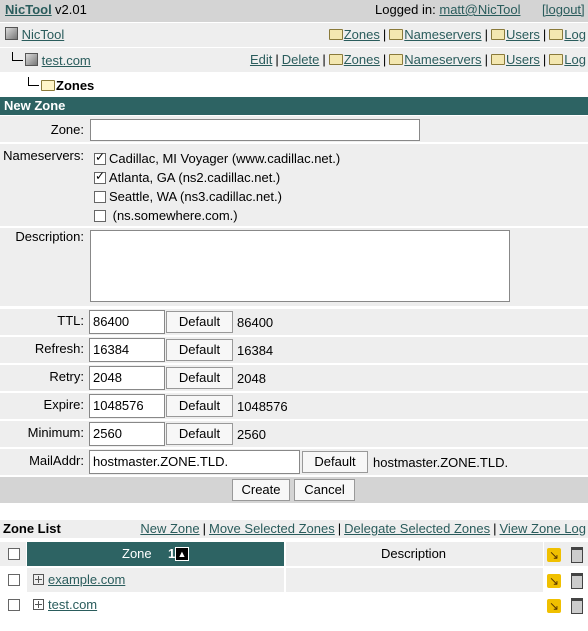  I want to click on tree-connector, so click(33, 81).